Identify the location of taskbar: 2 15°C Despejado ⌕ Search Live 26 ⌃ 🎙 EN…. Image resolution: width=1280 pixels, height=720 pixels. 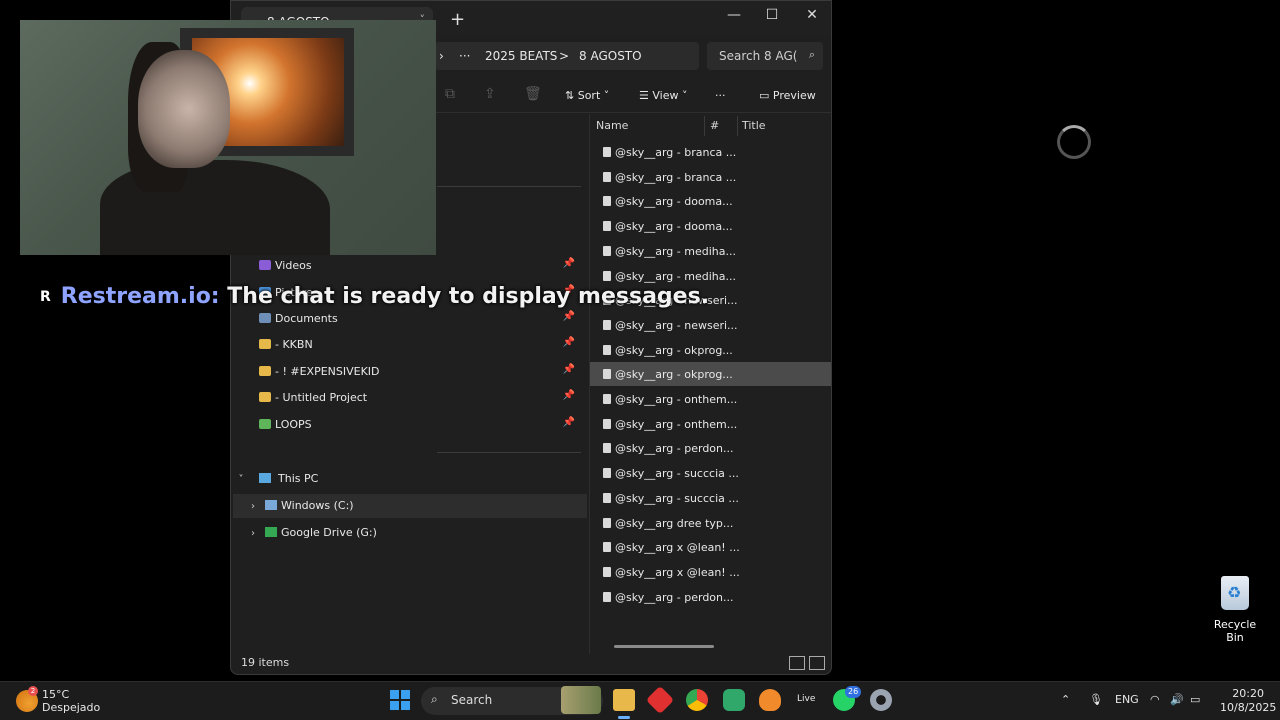
(640, 700).